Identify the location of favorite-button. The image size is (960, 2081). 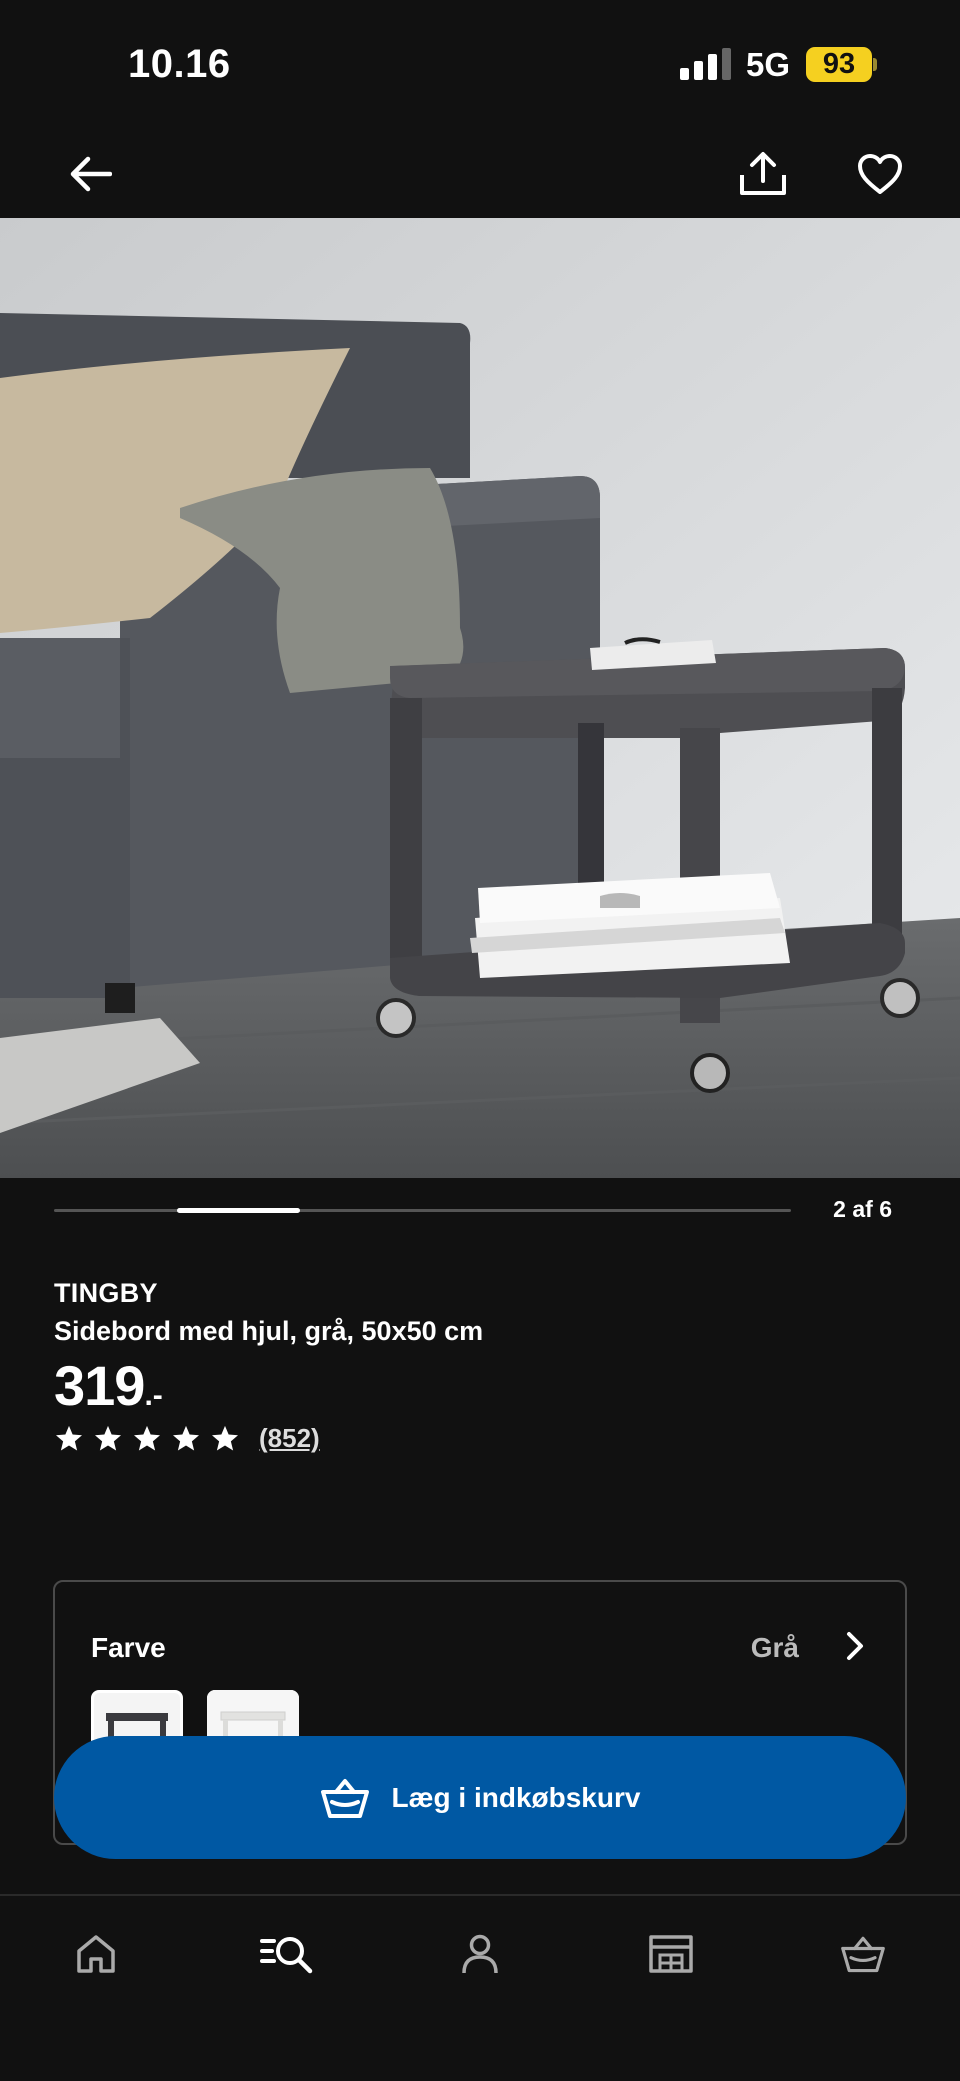
(880, 174).